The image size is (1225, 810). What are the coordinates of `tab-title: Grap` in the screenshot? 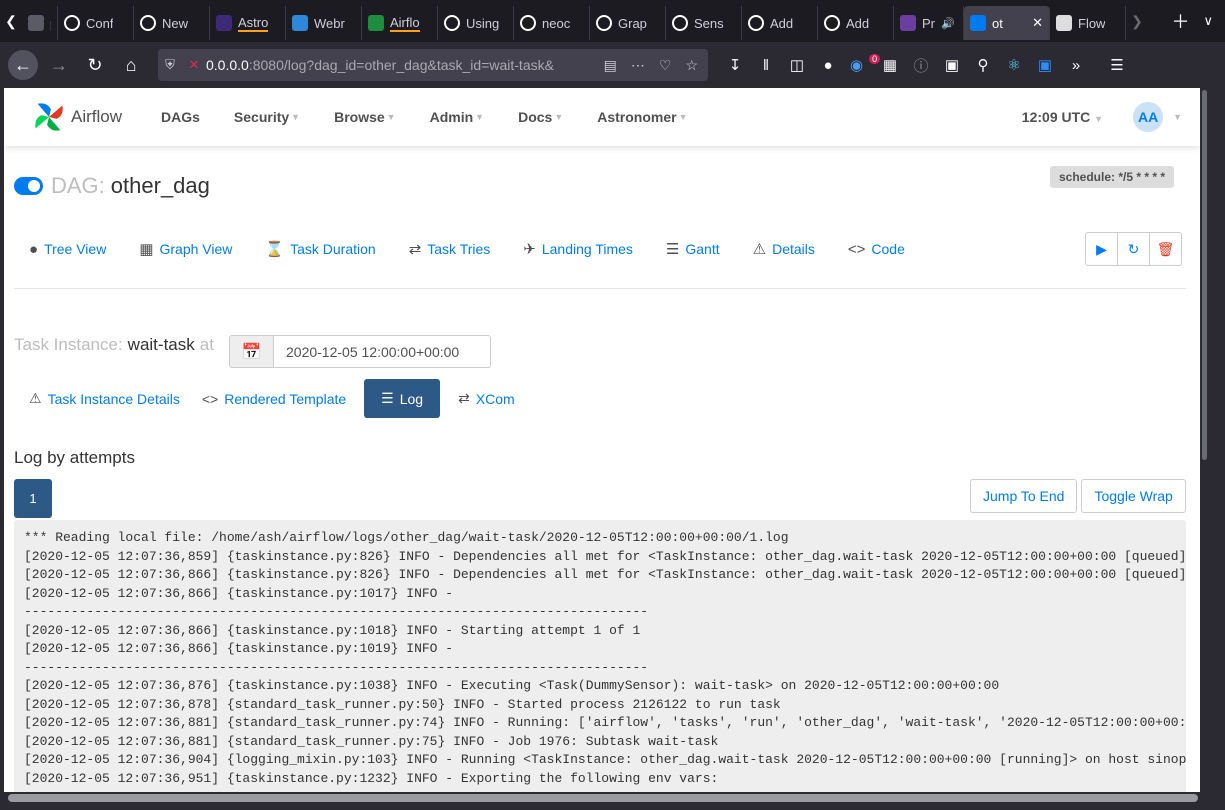 It's located at (632, 23).